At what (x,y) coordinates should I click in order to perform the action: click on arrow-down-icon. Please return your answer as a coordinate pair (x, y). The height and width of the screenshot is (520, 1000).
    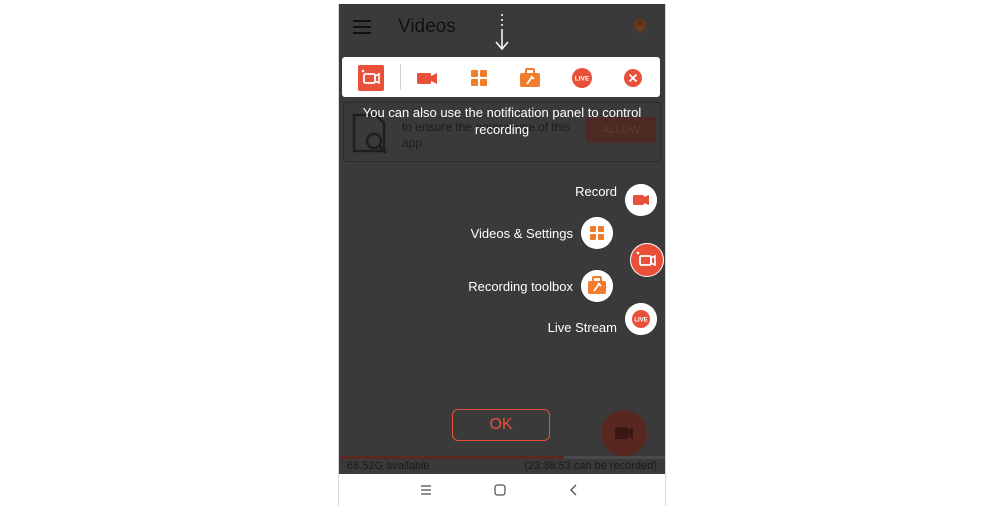
    Looking at the image, I should click on (502, 32).